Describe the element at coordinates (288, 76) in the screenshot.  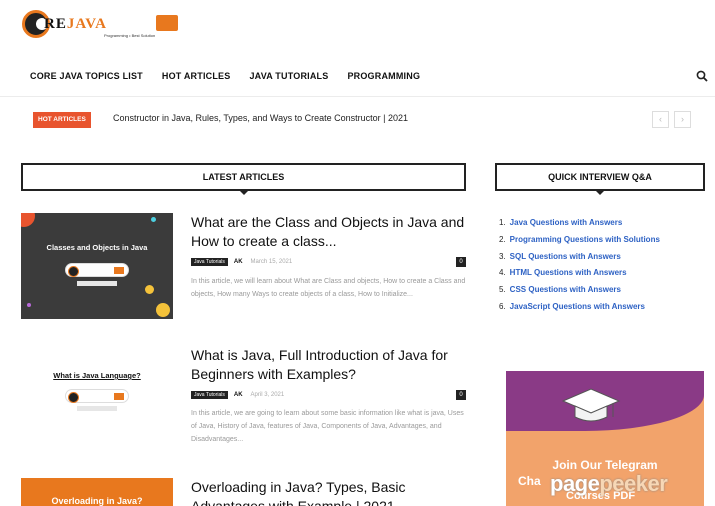
I see `nav-item-java-tutorials: JAVA TUTORIALS` at that location.